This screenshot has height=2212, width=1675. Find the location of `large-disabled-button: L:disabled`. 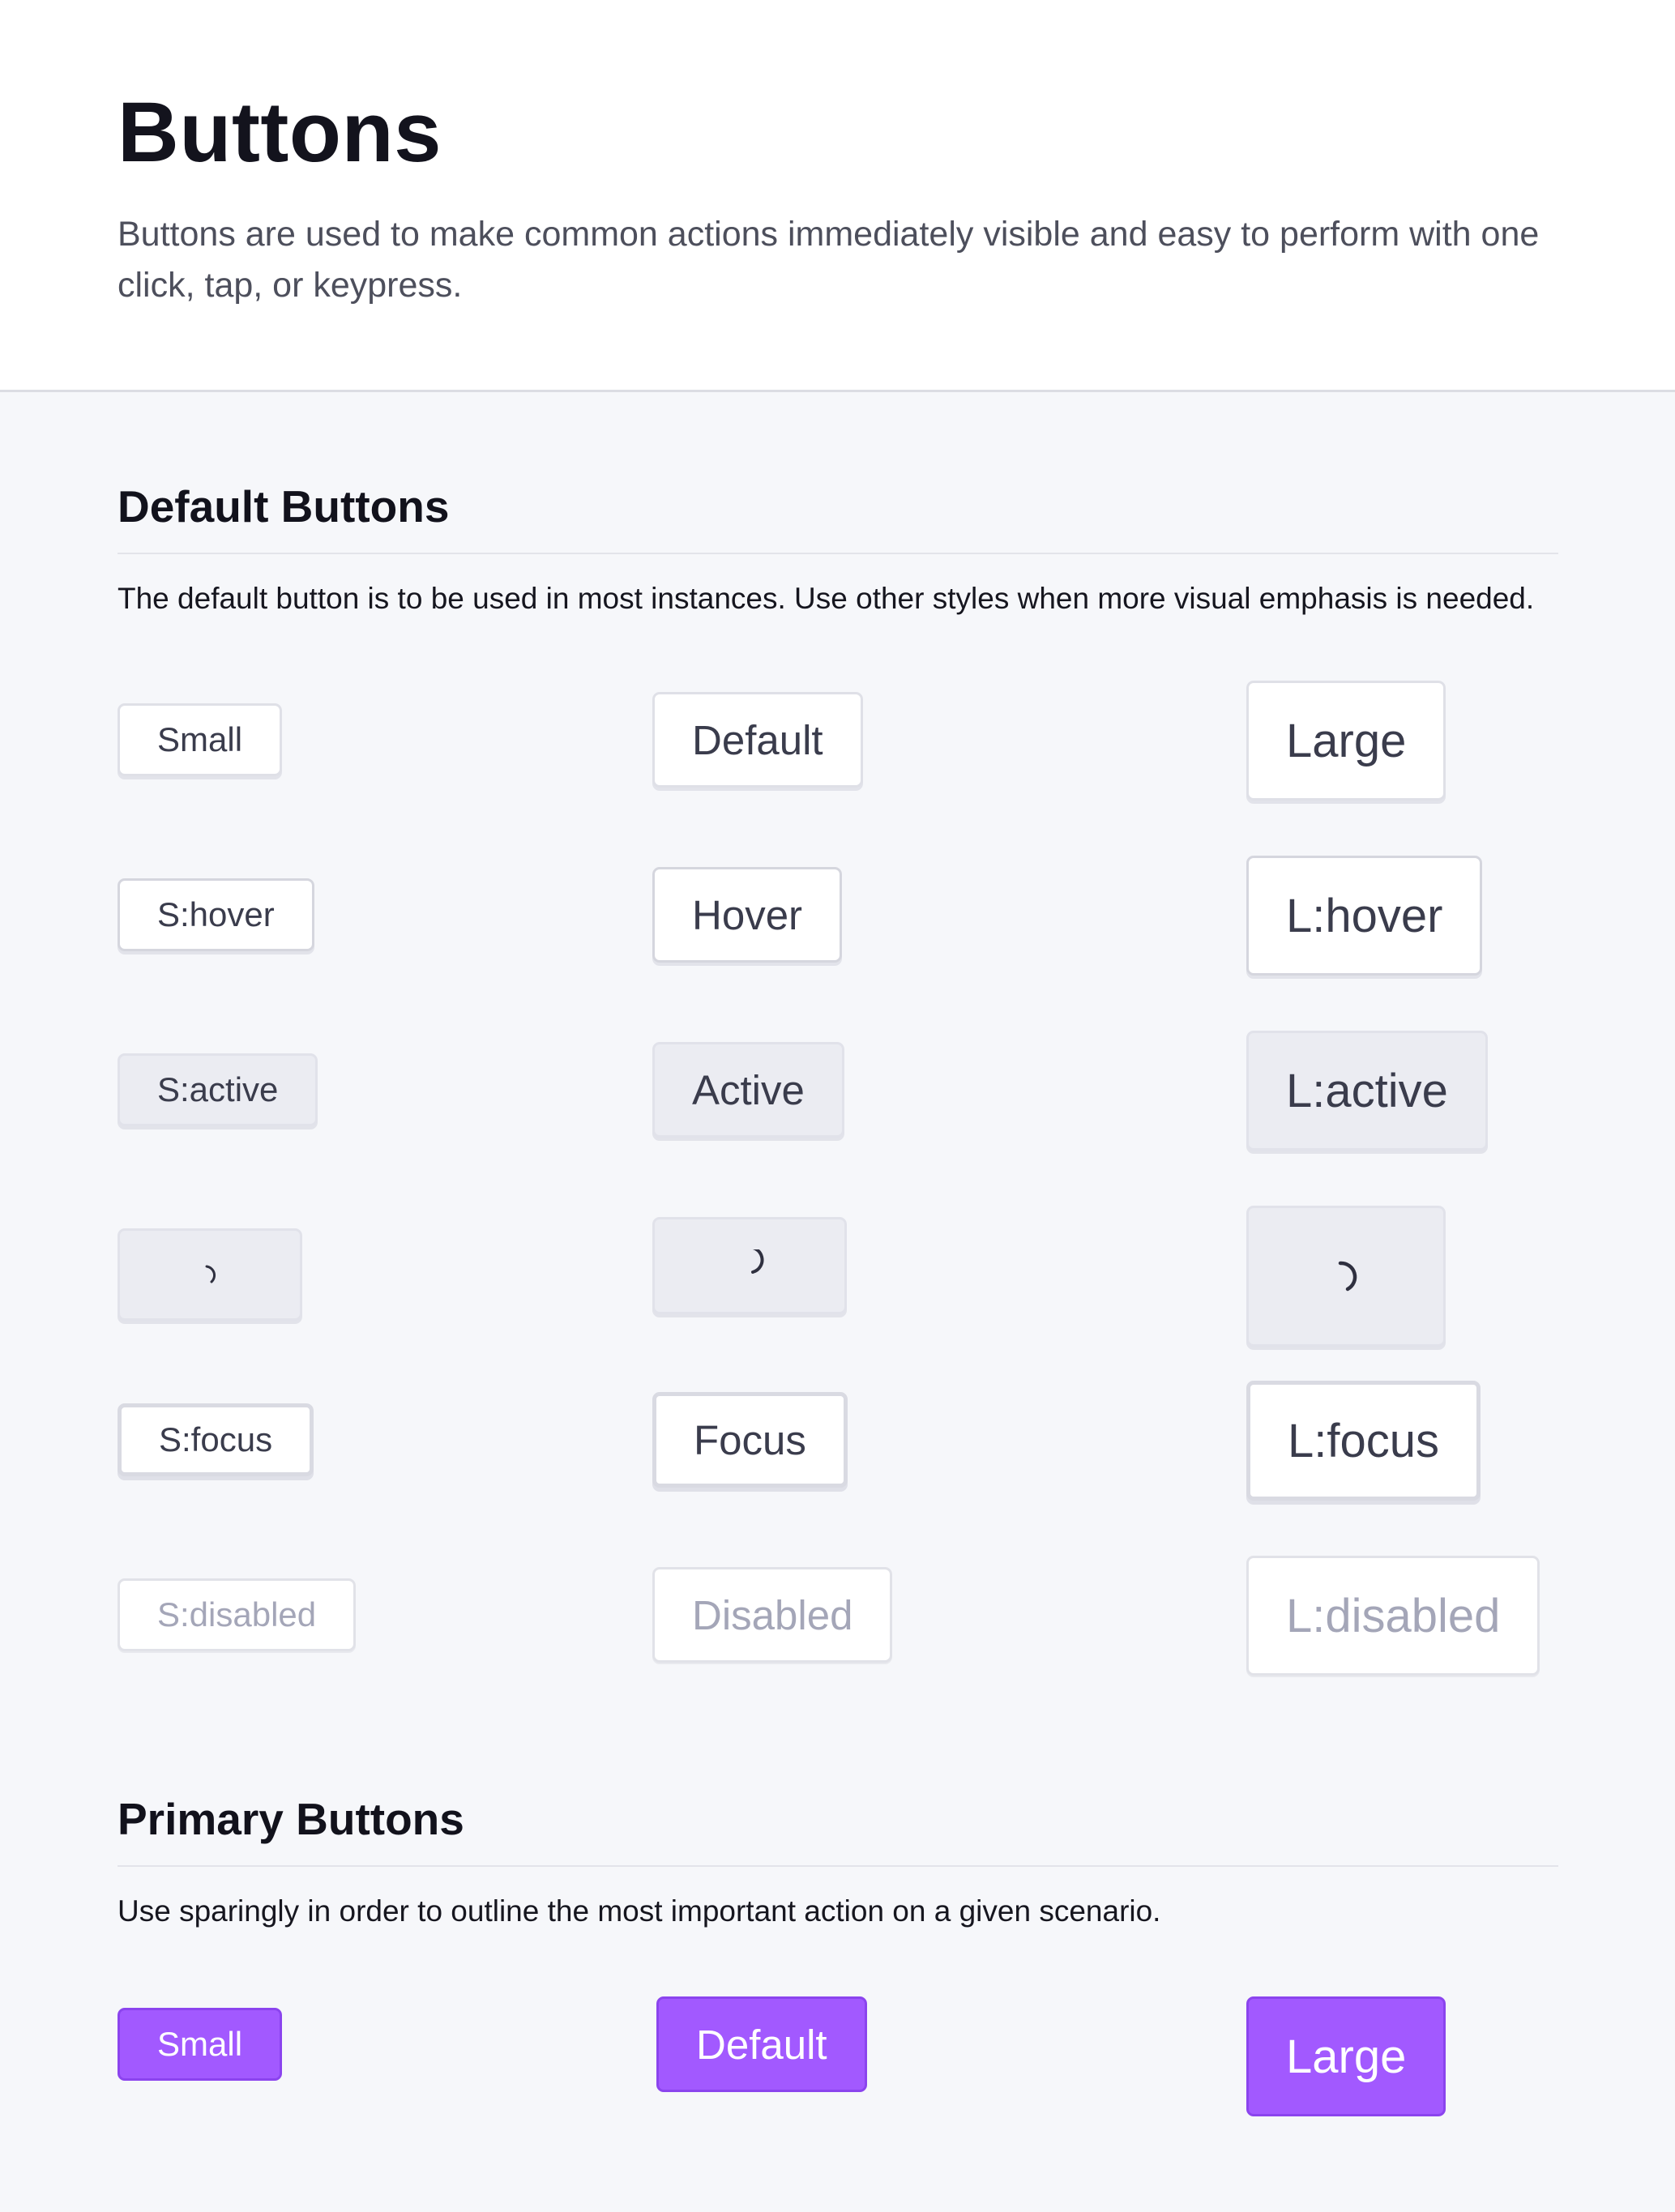

large-disabled-button: L:disabled is located at coordinates (1393, 1616).